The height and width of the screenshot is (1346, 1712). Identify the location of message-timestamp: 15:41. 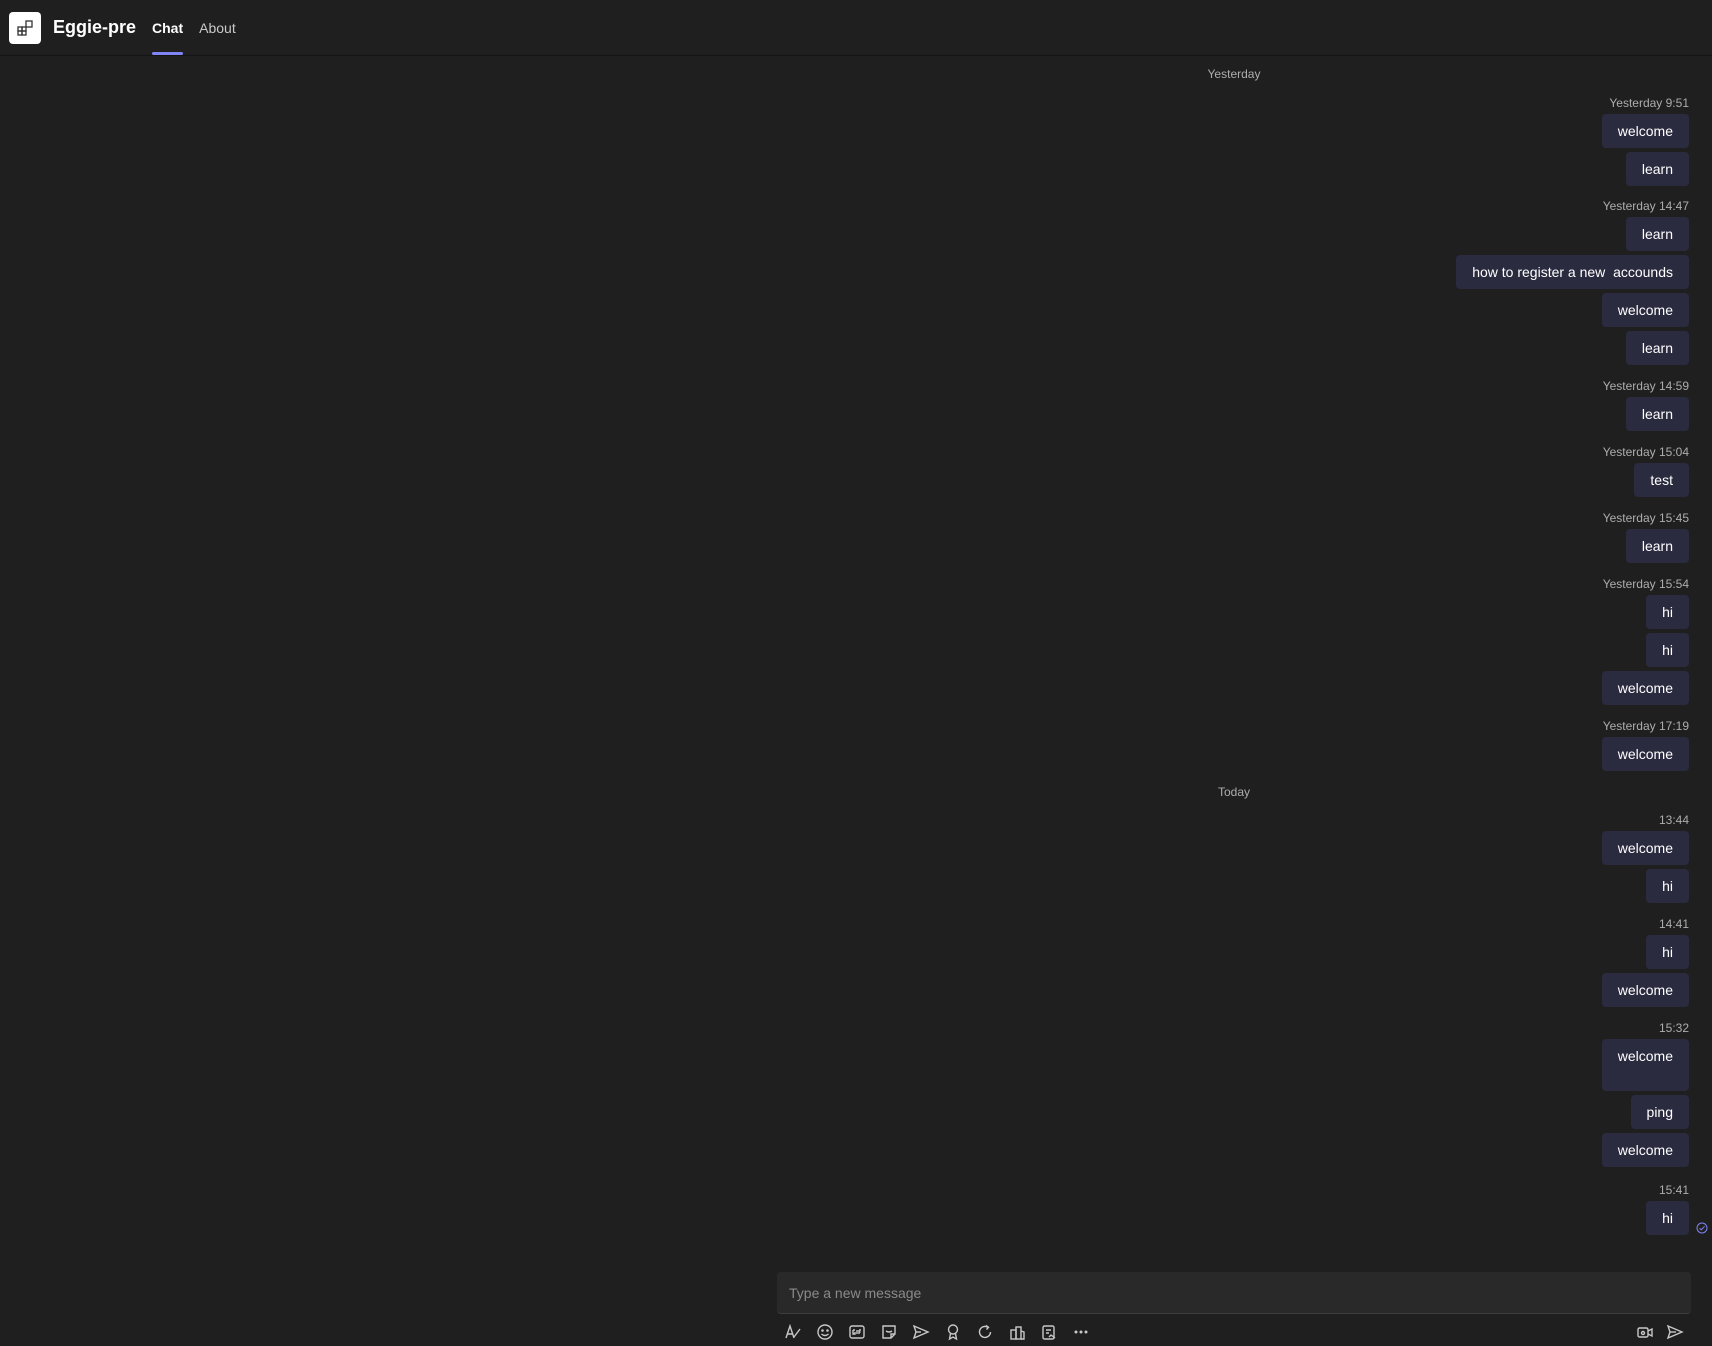
(1673, 1190).